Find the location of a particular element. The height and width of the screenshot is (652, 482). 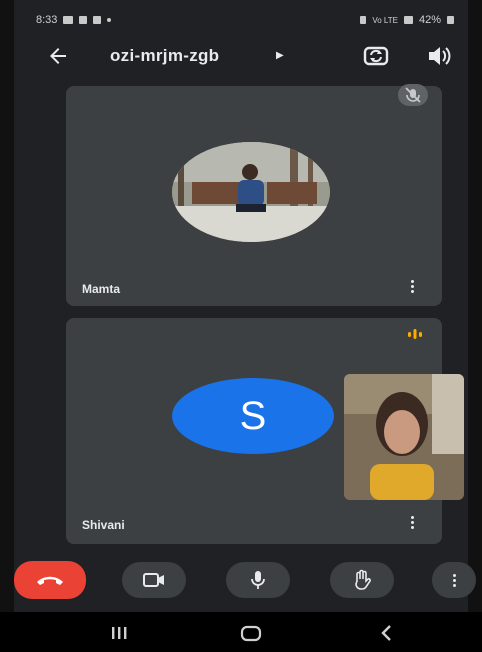

battery-icon is located at coordinates (450, 20).